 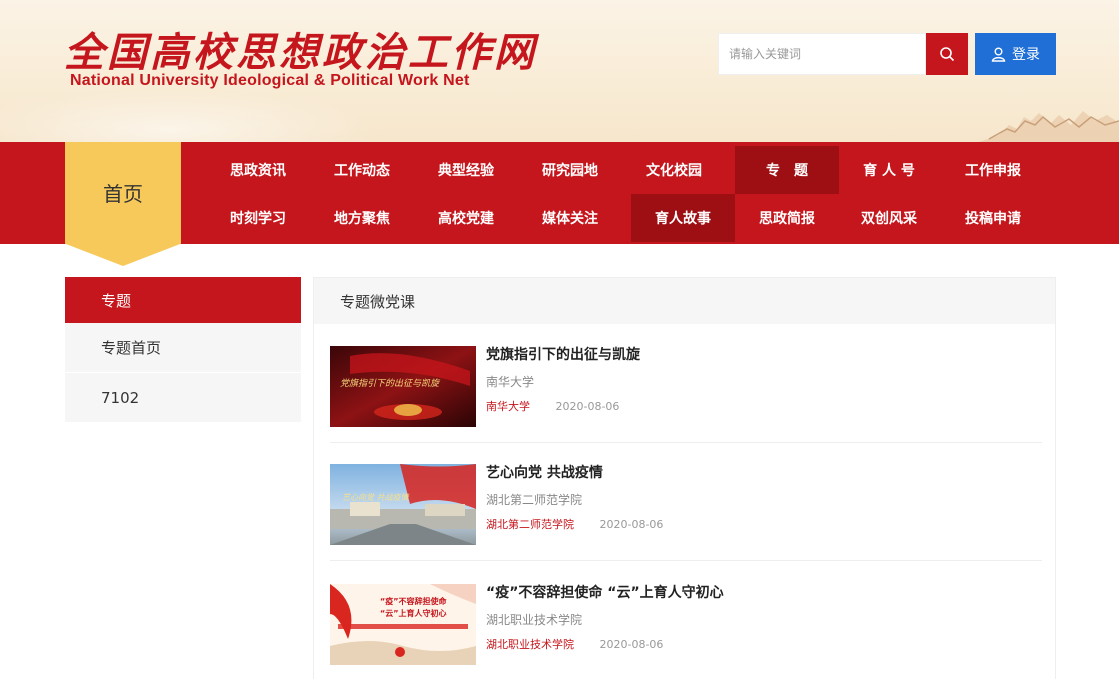 I want to click on article-thumbnail: 党旗指引下的出征与凯旋, so click(x=403, y=386).